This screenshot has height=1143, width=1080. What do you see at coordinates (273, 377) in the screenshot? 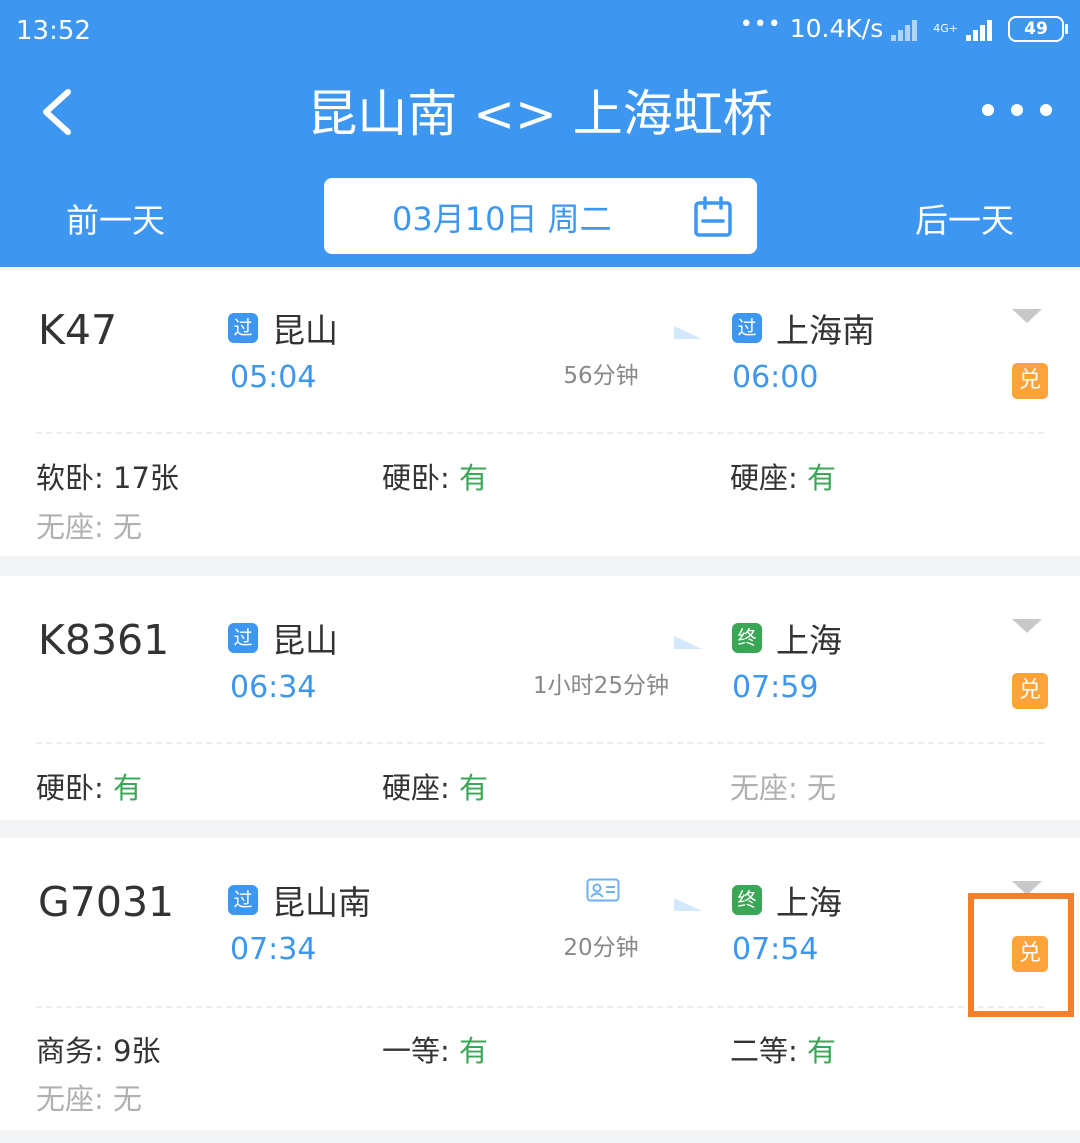
I see `departure-time: 05:04` at bounding box center [273, 377].